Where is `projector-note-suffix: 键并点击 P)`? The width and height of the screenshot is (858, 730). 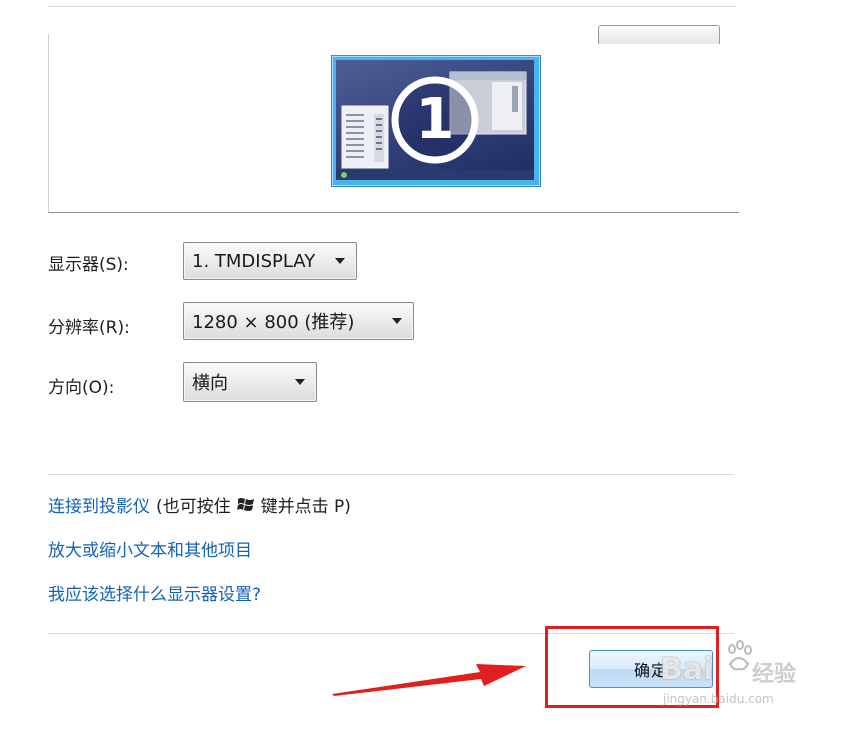 projector-note-suffix: 键并点击 P) is located at coordinates (305, 507).